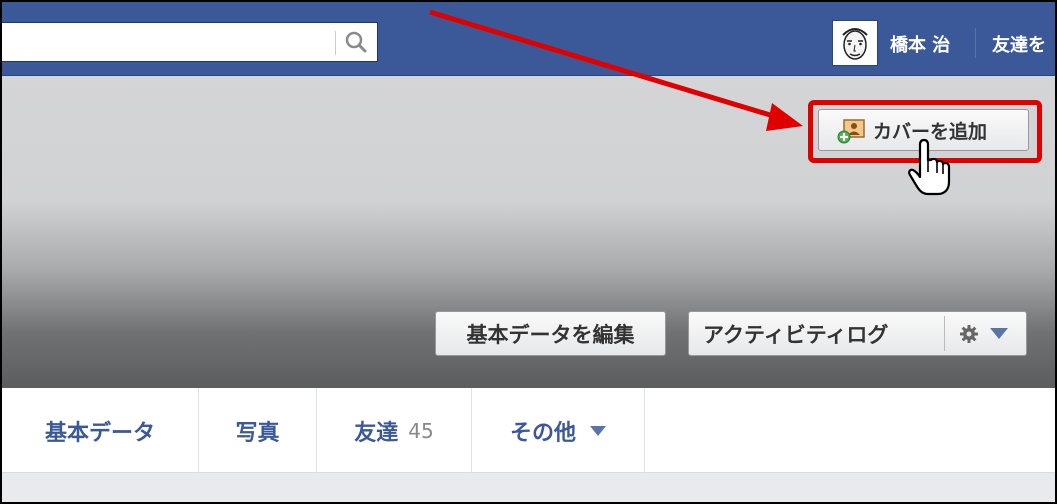 This screenshot has width=1057, height=504. I want to click on tab-label: 友達, so click(376, 433).